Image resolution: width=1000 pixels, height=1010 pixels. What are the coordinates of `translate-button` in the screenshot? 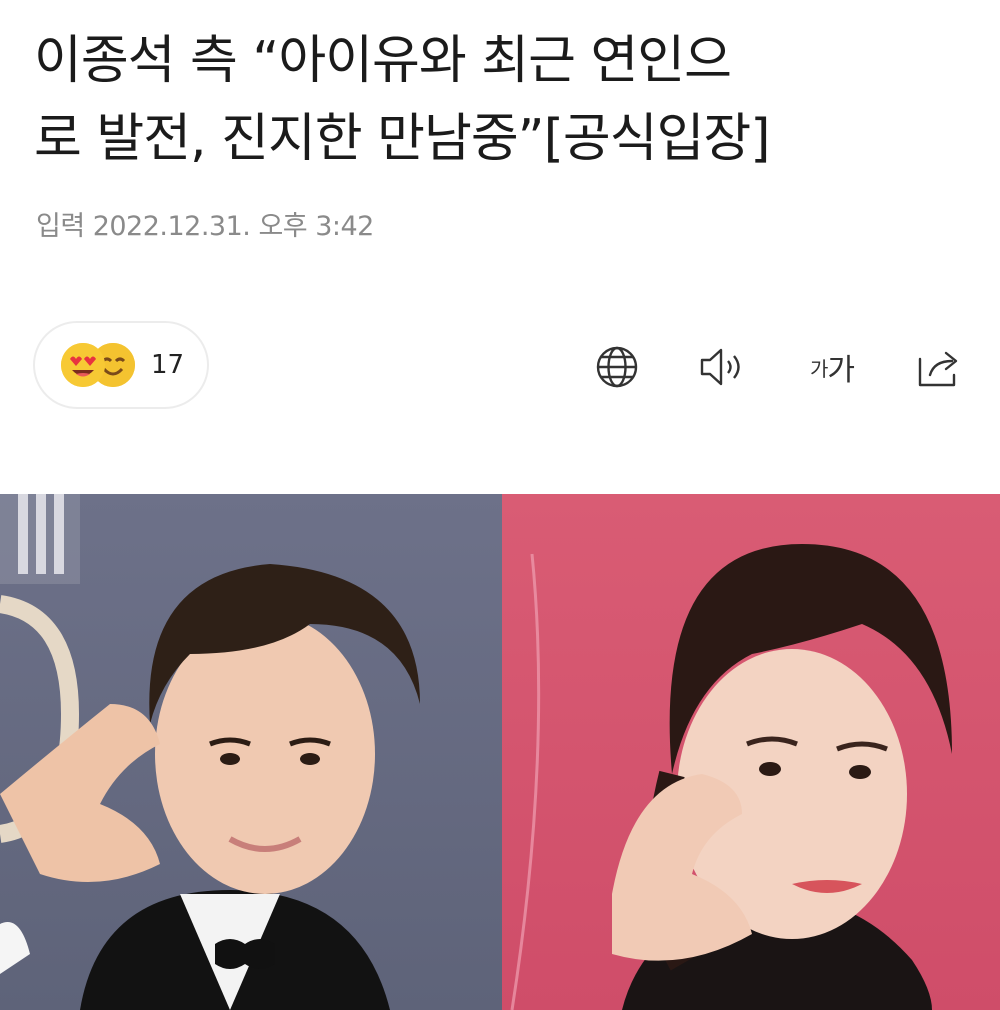 It's located at (617, 367).